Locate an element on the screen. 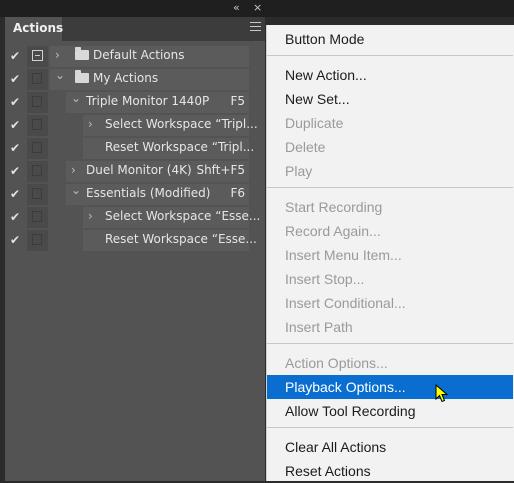 The height and width of the screenshot is (483, 514). tab-actions: Actions is located at coordinates (34, 29).